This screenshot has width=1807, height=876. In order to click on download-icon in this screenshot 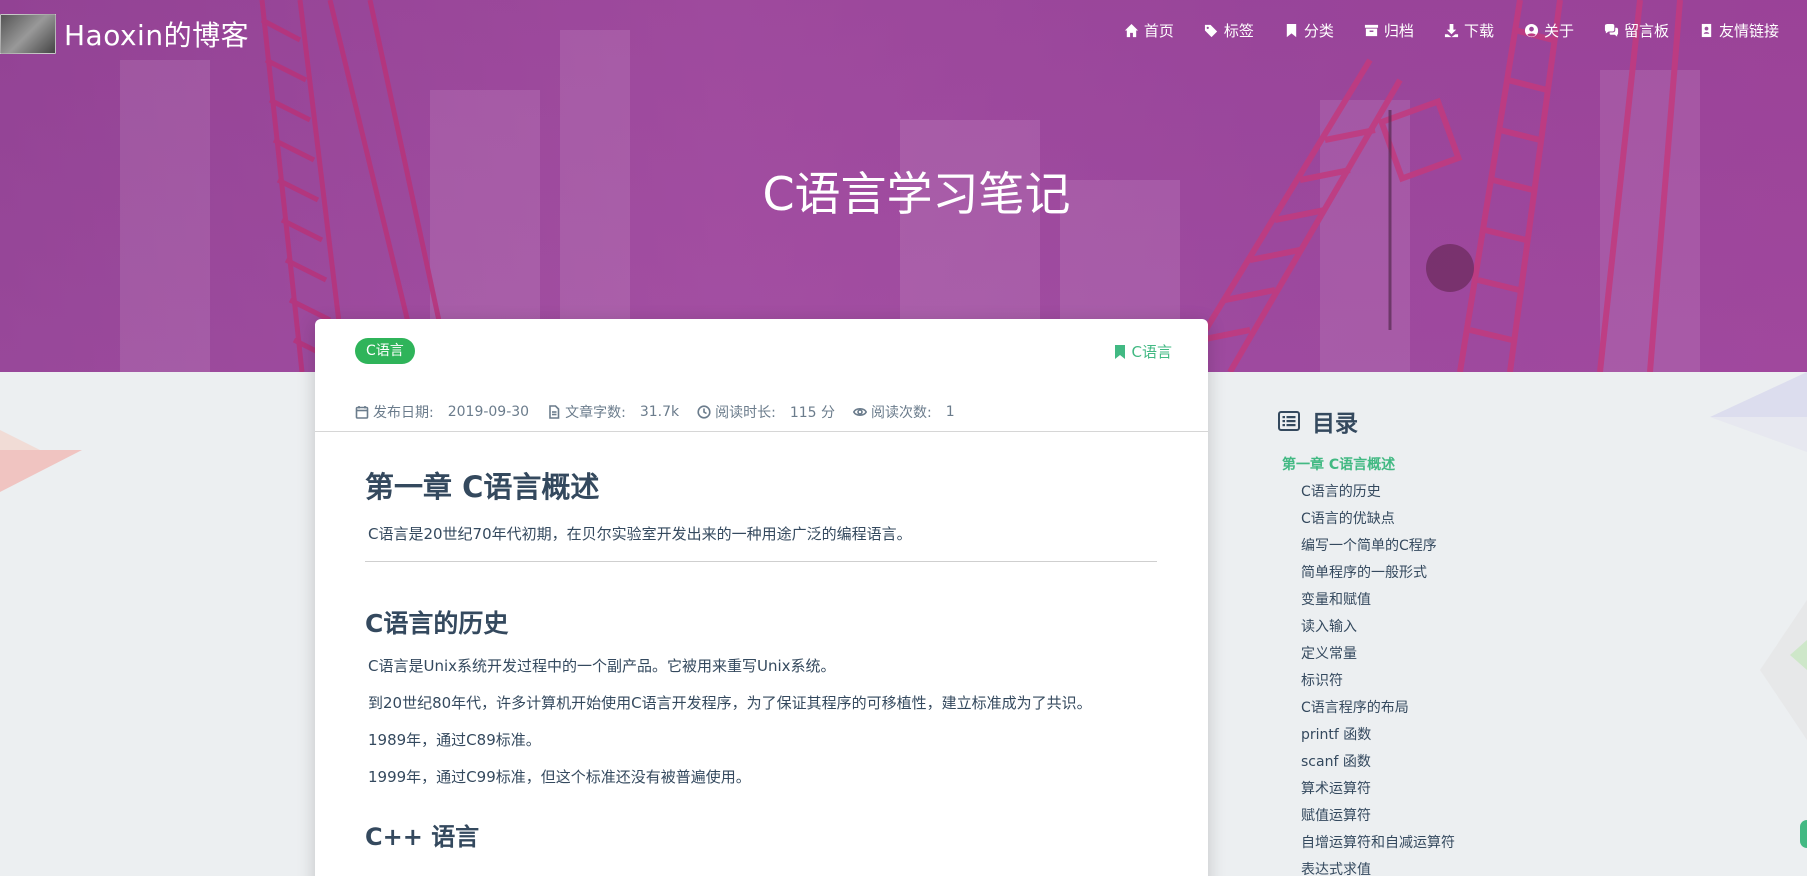, I will do `click(1451, 30)`.